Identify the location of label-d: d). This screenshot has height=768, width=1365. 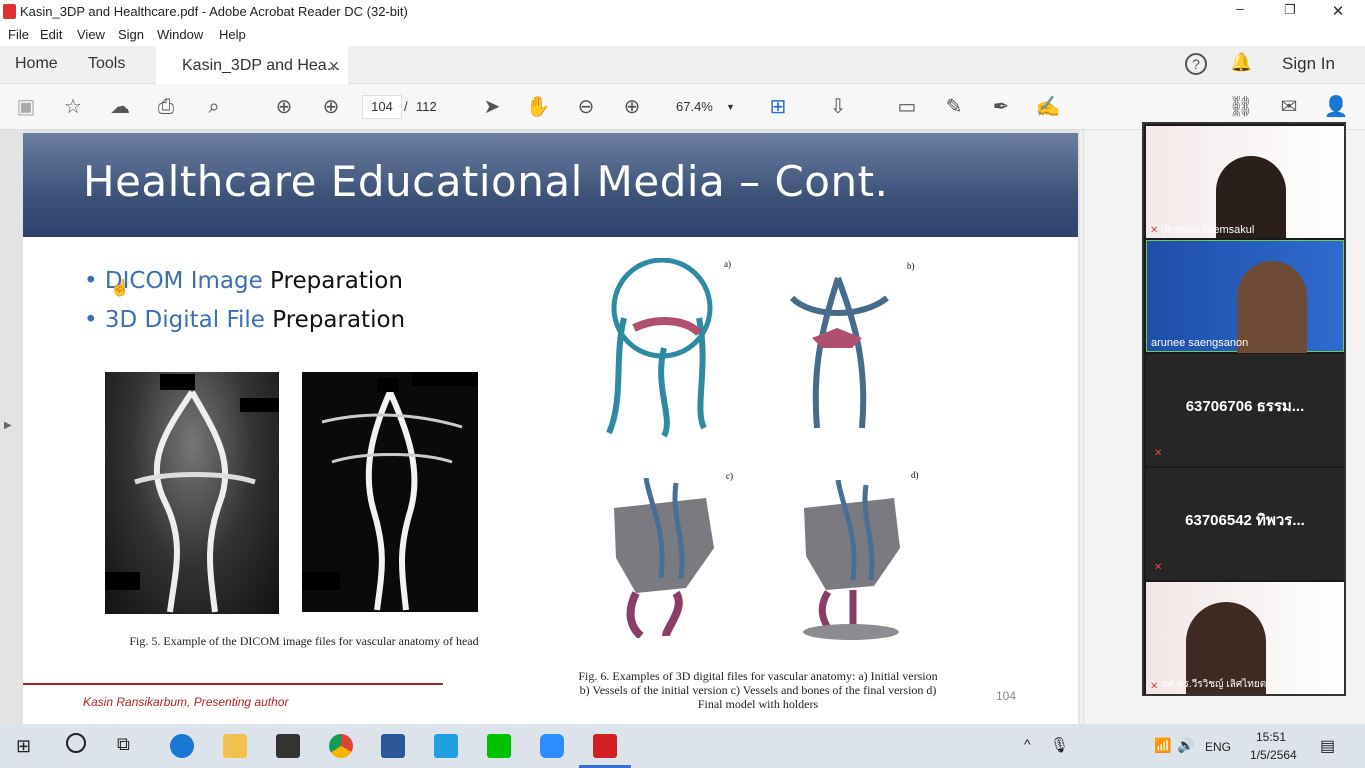
(915, 475).